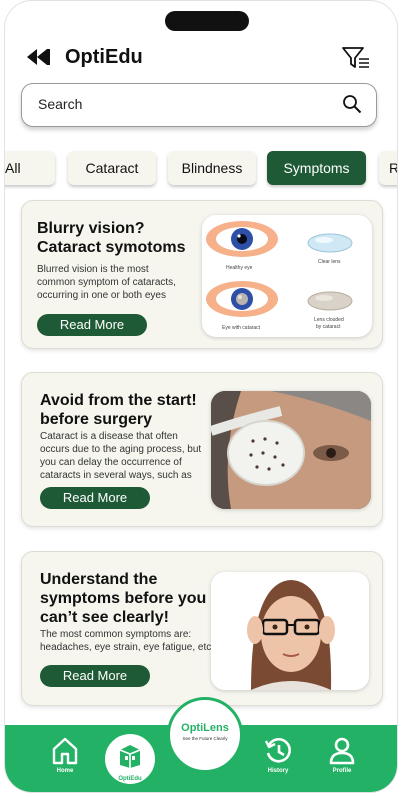 The width and height of the screenshot is (402, 797). What do you see at coordinates (329, 262) in the screenshot?
I see `label-clear-lens: Clear lens` at bounding box center [329, 262].